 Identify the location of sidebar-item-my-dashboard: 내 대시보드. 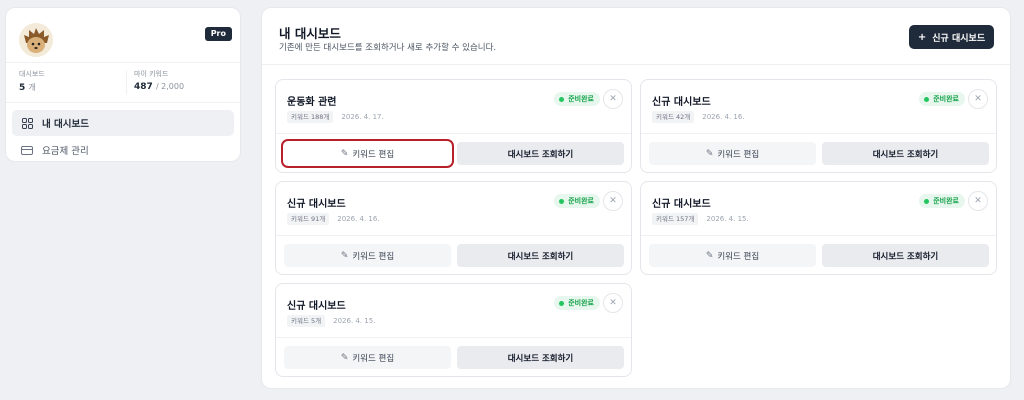
(123, 123).